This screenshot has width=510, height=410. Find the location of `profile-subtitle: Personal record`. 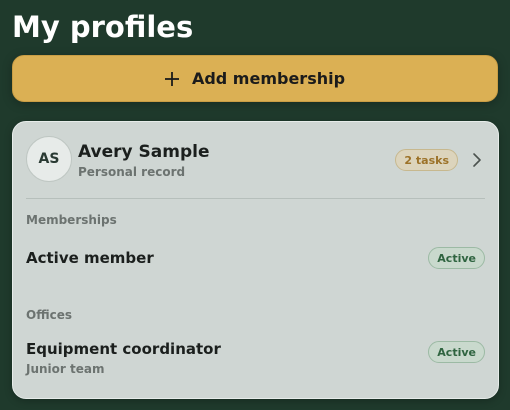

profile-subtitle: Personal record is located at coordinates (132, 172).